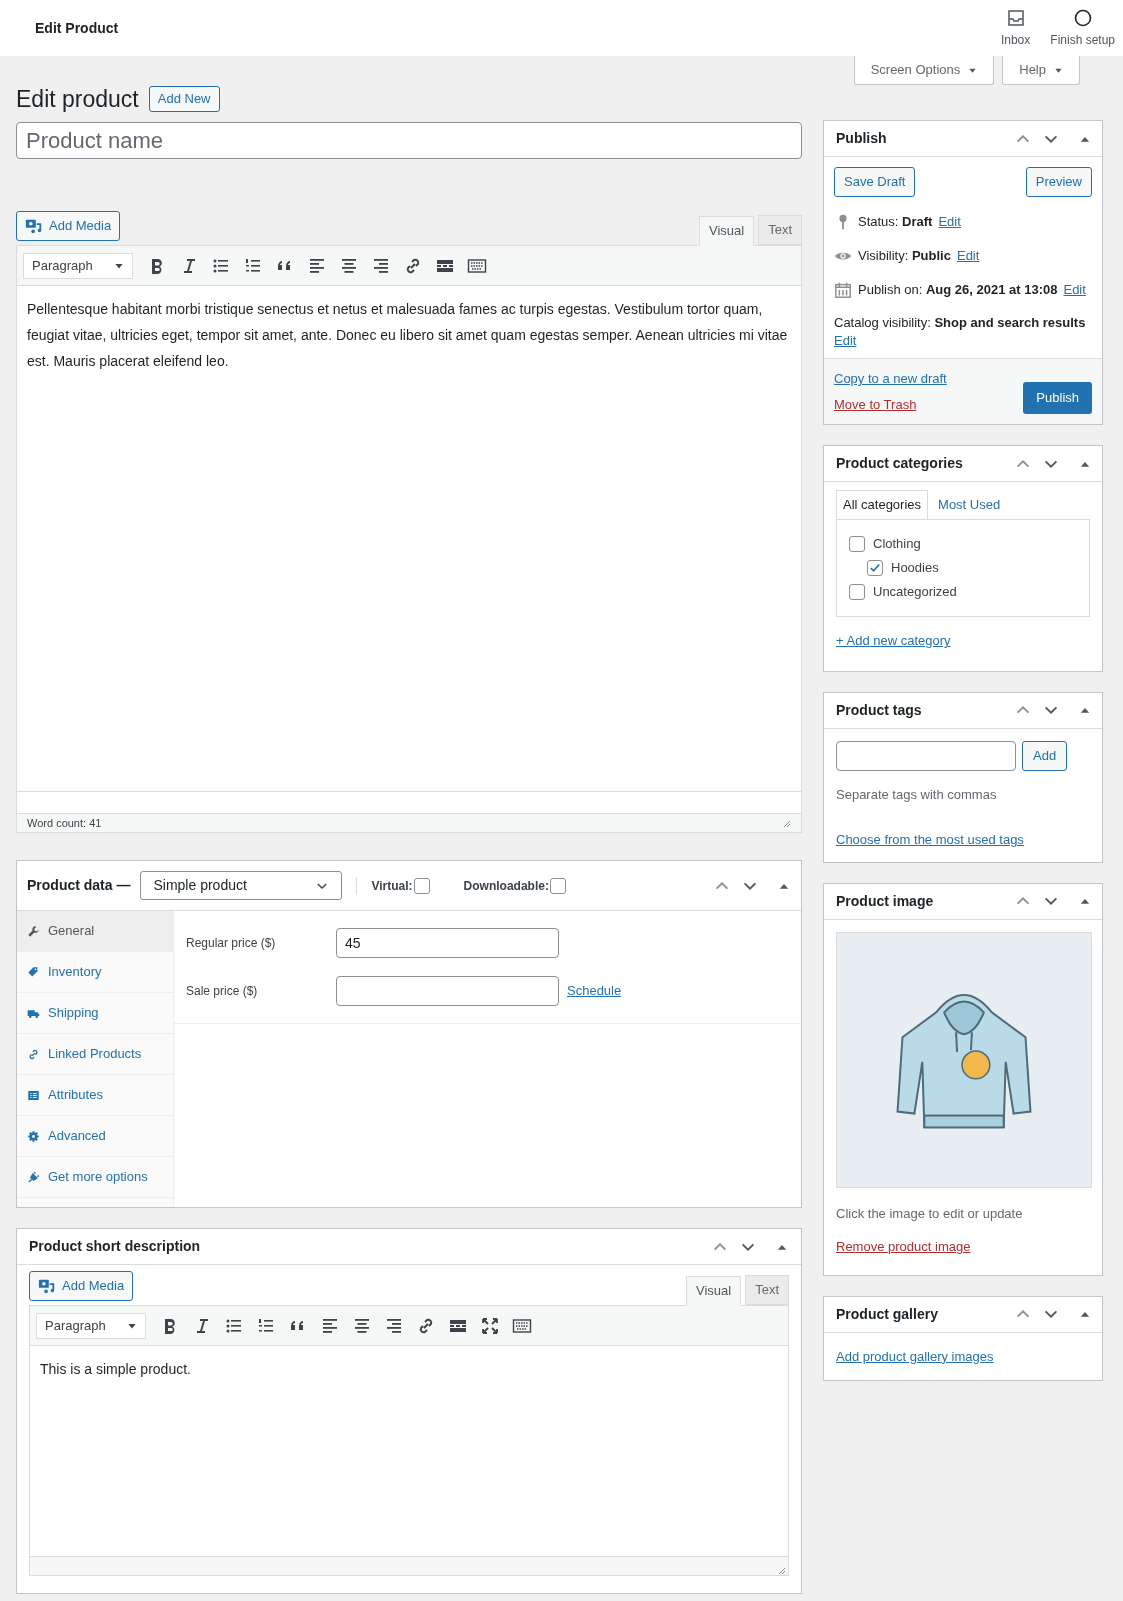 This screenshot has width=1123, height=1601. I want to click on option-label: Downloadable:, so click(506, 886).